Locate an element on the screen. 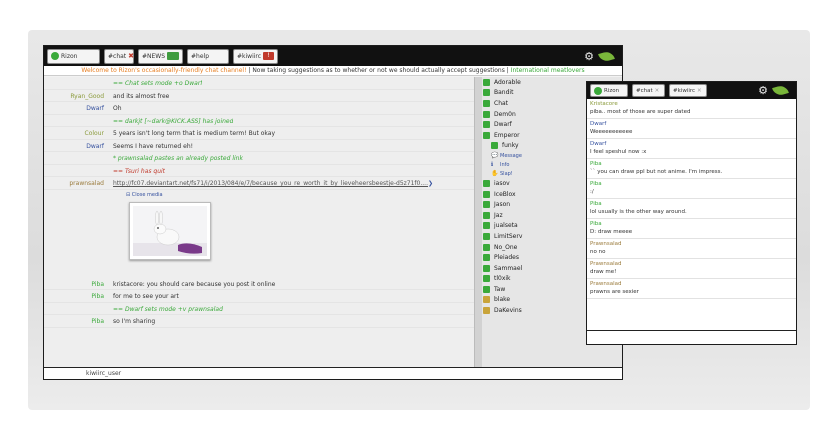 Image resolution: width=840 pixels, height=425 pixels. message-nick: Colour is located at coordinates (78, 134).